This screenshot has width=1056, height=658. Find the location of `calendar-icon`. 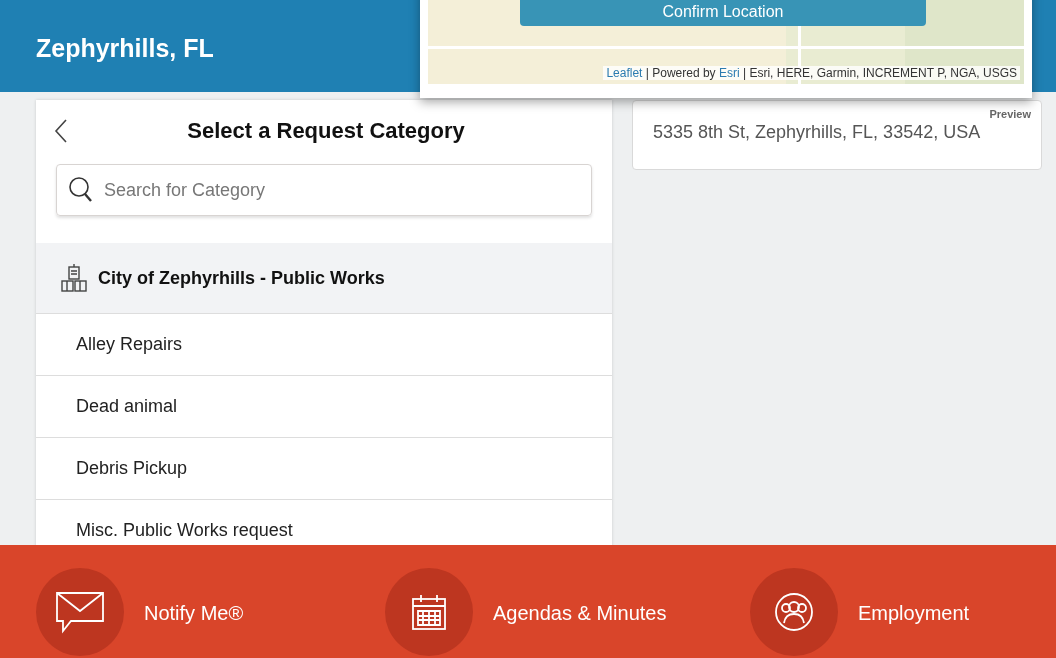

calendar-icon is located at coordinates (429, 612).